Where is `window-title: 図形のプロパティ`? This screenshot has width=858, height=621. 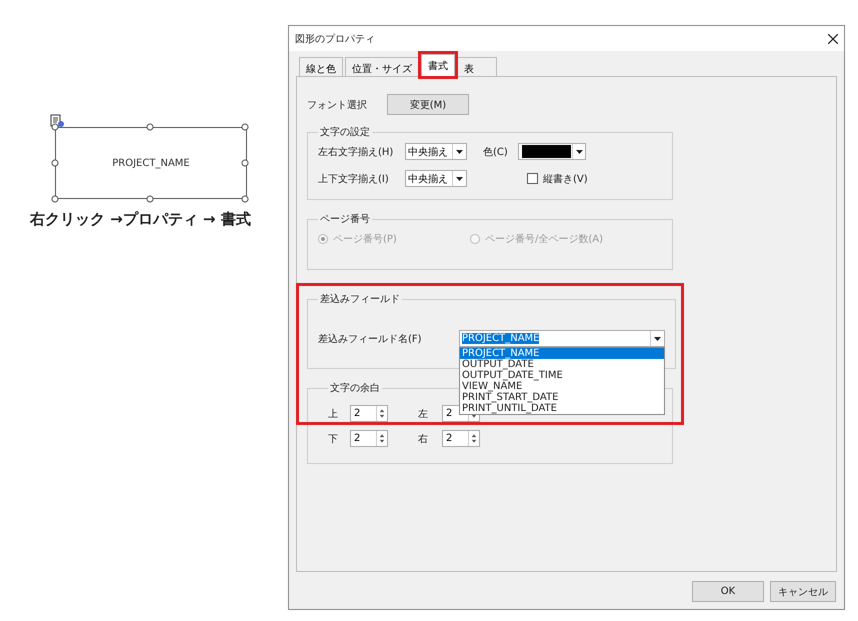 window-title: 図形のプロパティ is located at coordinates (335, 39).